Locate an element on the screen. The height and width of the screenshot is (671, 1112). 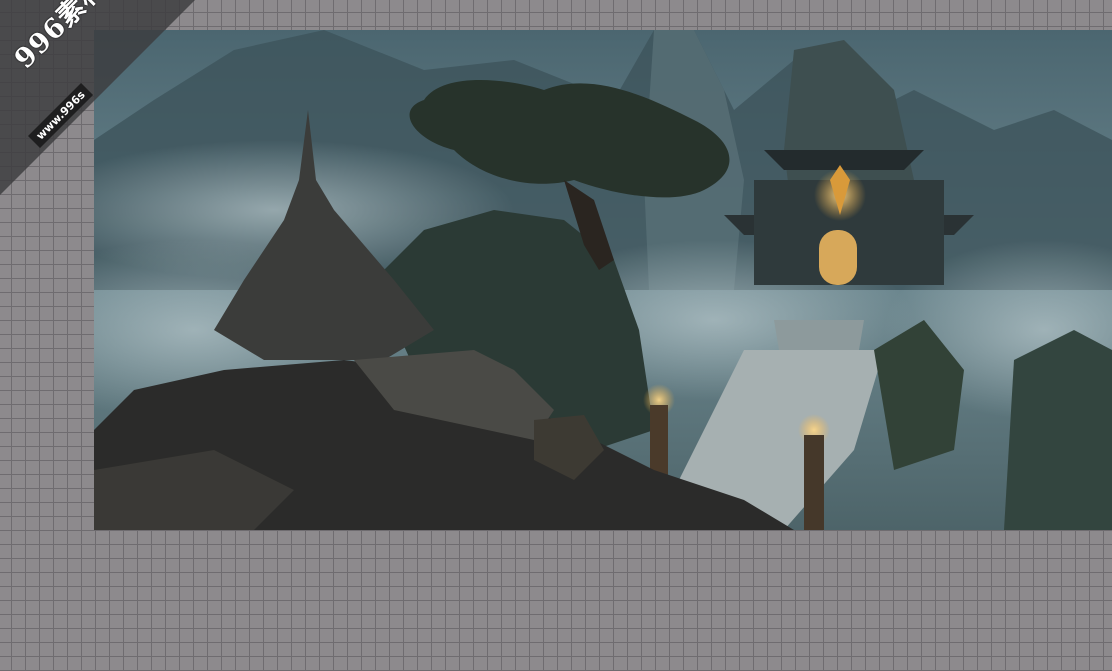
watermark-url-text: www.996s is located at coordinates (61, 115).